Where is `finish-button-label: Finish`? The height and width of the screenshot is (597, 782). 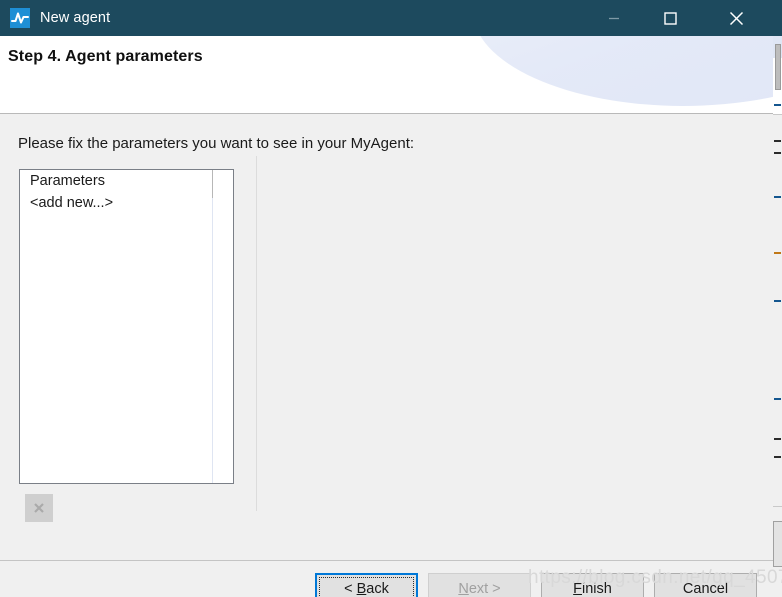
finish-button-label: Finish is located at coordinates (592, 588).